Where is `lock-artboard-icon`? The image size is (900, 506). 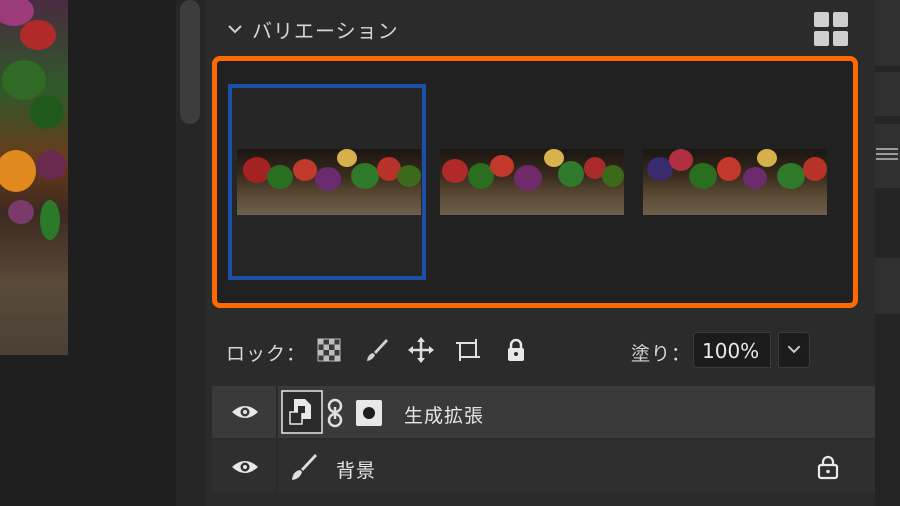 lock-artboard-icon is located at coordinates (468, 350).